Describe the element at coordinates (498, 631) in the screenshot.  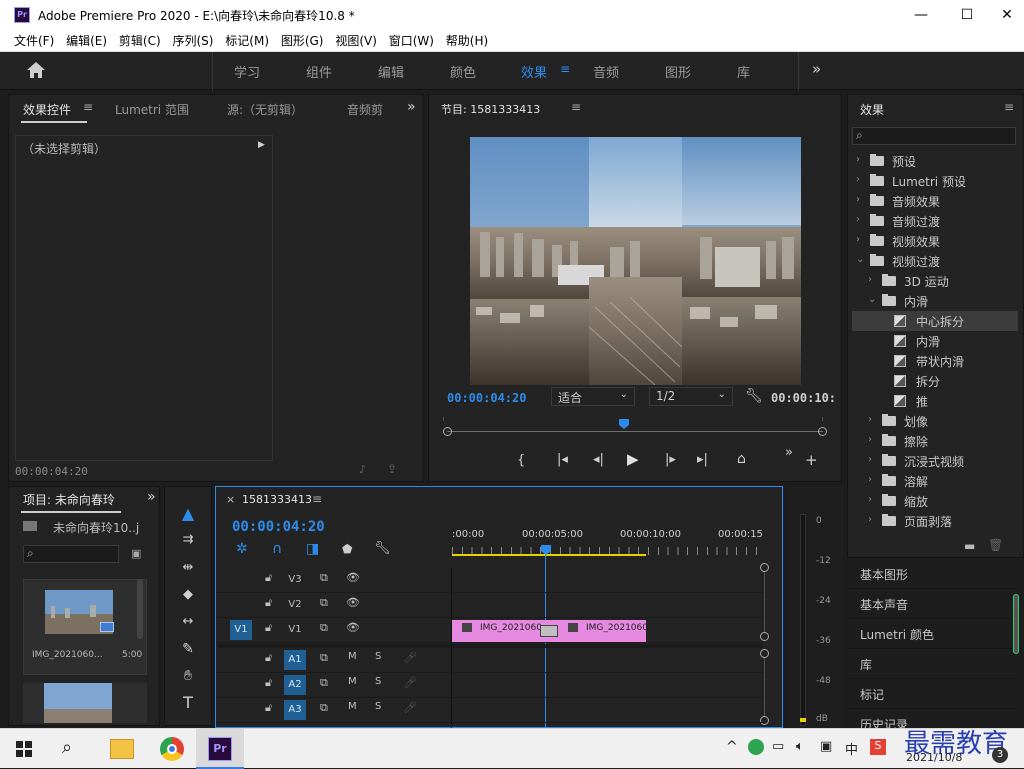
I see `timeline-clip-1: IMG_2021060` at that location.